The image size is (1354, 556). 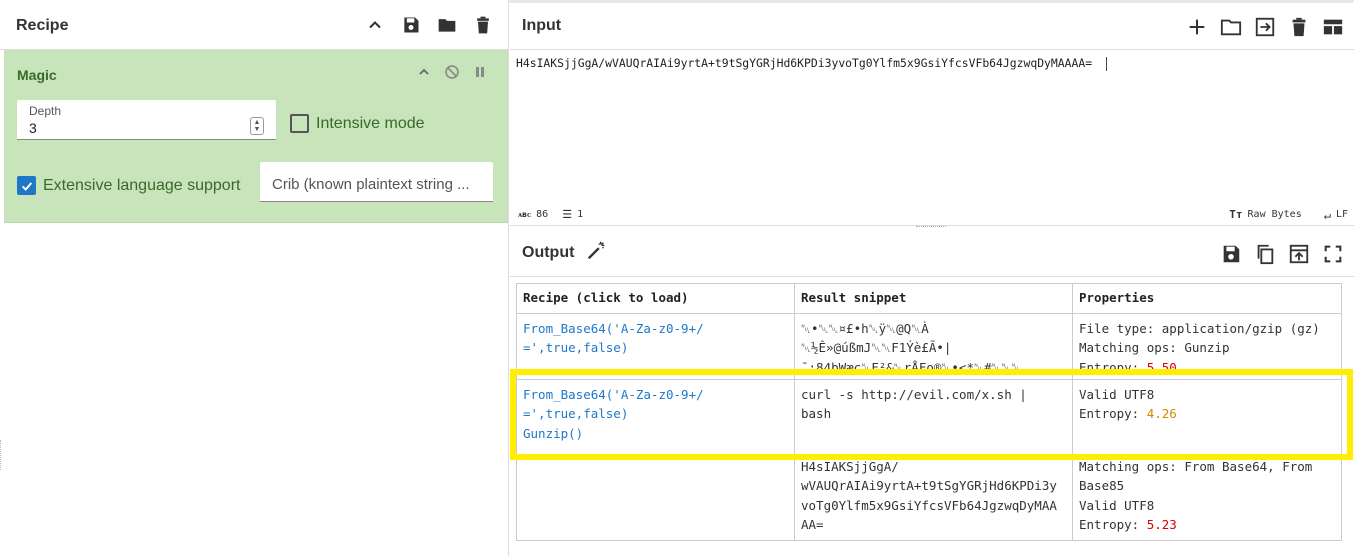 What do you see at coordinates (1199, 328) in the screenshot?
I see `file-type: File type: application/gzip (gz)` at bounding box center [1199, 328].